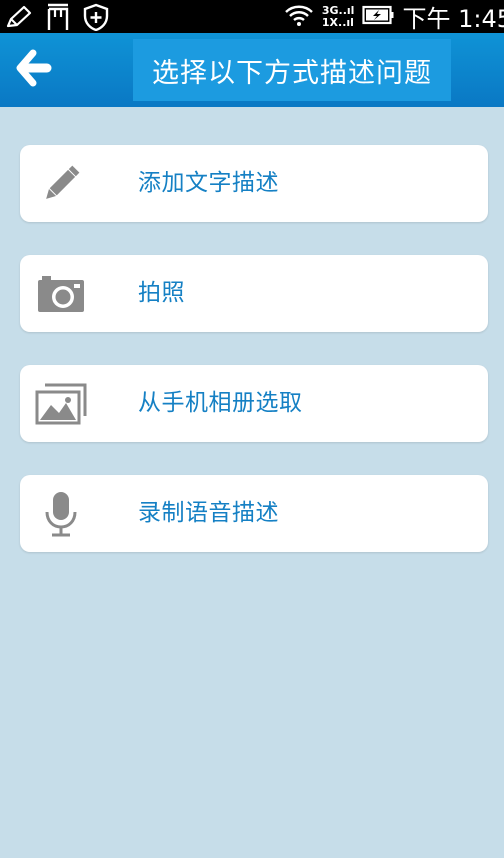 This screenshot has height=858, width=504. What do you see at coordinates (220, 403) in the screenshot?
I see `choose-from-album-label: 从手机相册选取` at bounding box center [220, 403].